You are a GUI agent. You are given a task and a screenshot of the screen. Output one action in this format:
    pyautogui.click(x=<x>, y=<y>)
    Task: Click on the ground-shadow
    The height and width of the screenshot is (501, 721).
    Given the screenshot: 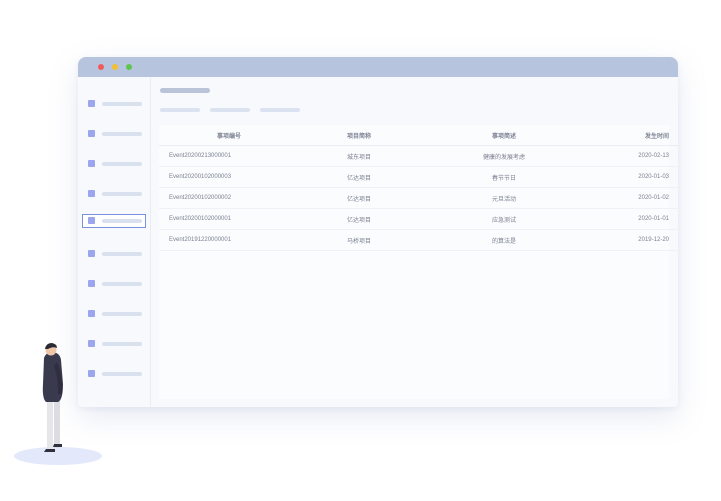 What is the action you would take?
    pyautogui.click(x=58, y=456)
    